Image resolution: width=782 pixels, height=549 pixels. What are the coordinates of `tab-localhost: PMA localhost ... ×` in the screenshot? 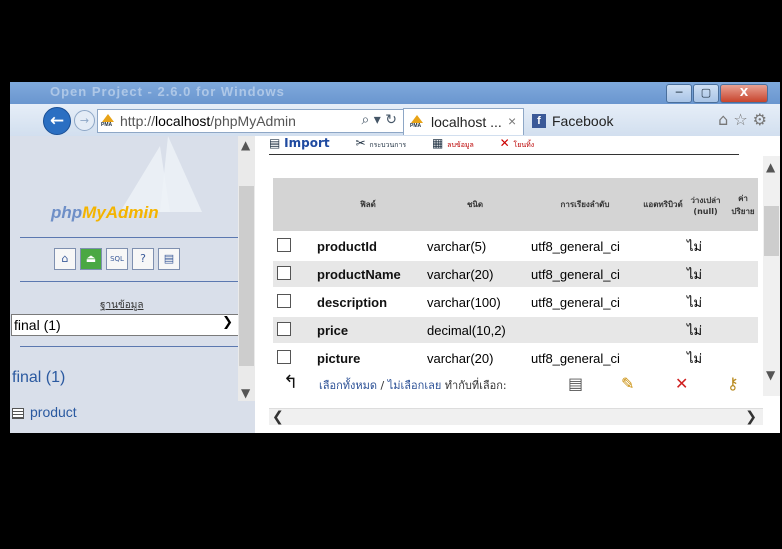 It's located at (463, 121).